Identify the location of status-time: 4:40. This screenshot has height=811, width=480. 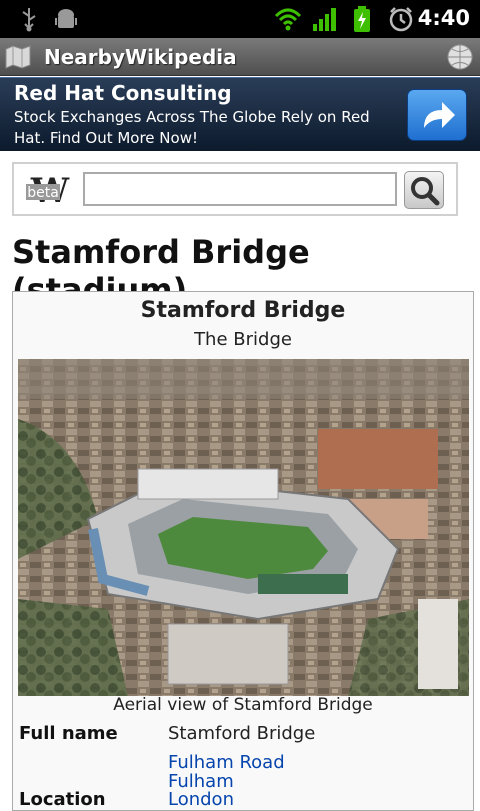
(443, 18).